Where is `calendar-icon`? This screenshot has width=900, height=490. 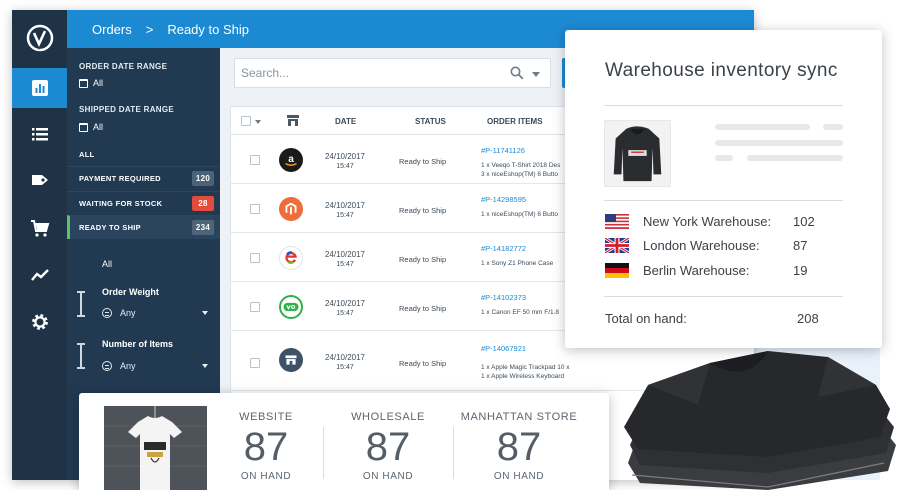
calendar-icon is located at coordinates (83, 127).